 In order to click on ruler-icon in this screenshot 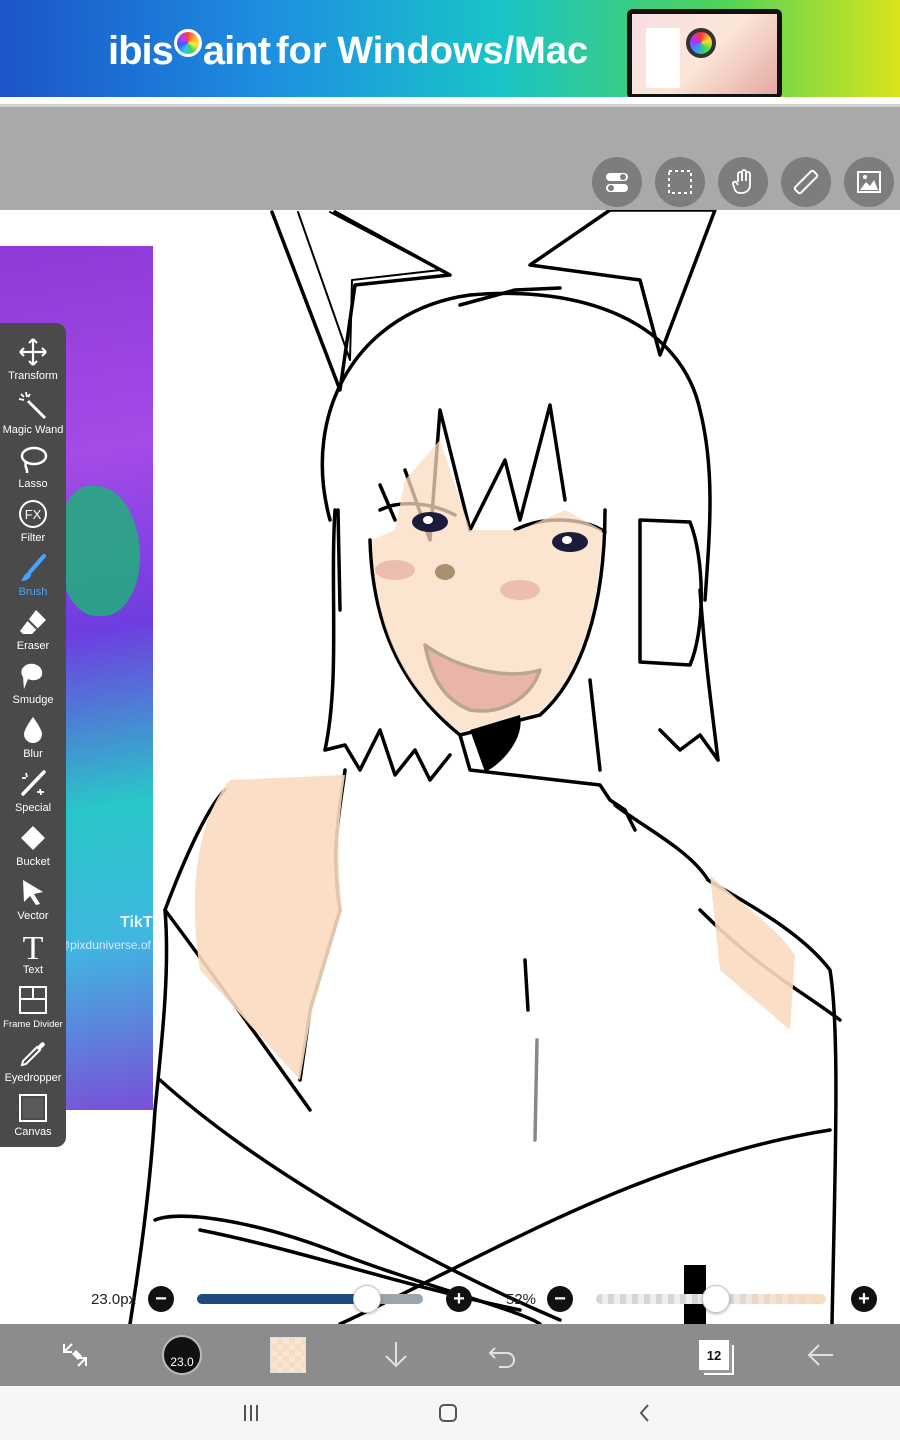, I will do `click(806, 182)`.